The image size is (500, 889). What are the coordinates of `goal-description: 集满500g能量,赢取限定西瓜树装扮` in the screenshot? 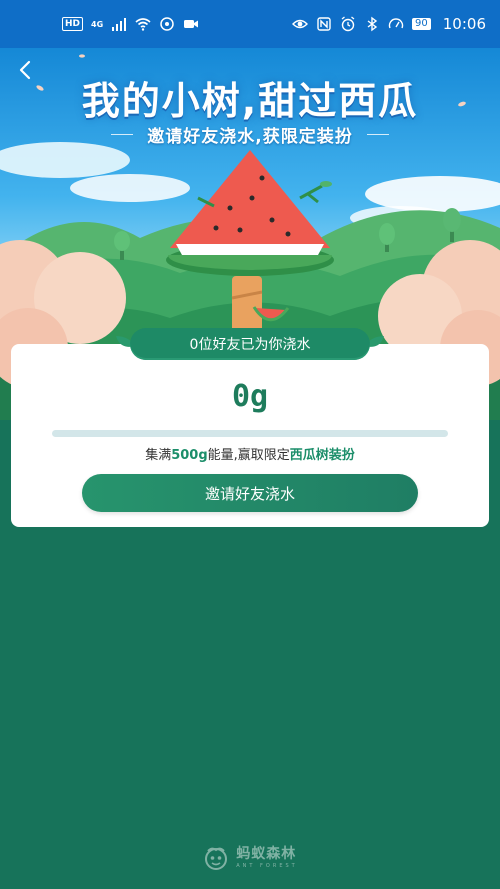 It's located at (250, 453).